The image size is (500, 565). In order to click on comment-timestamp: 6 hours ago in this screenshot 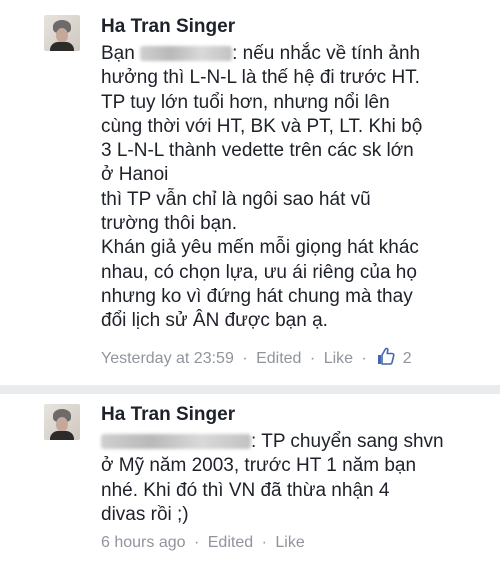, I will do `click(143, 543)`.